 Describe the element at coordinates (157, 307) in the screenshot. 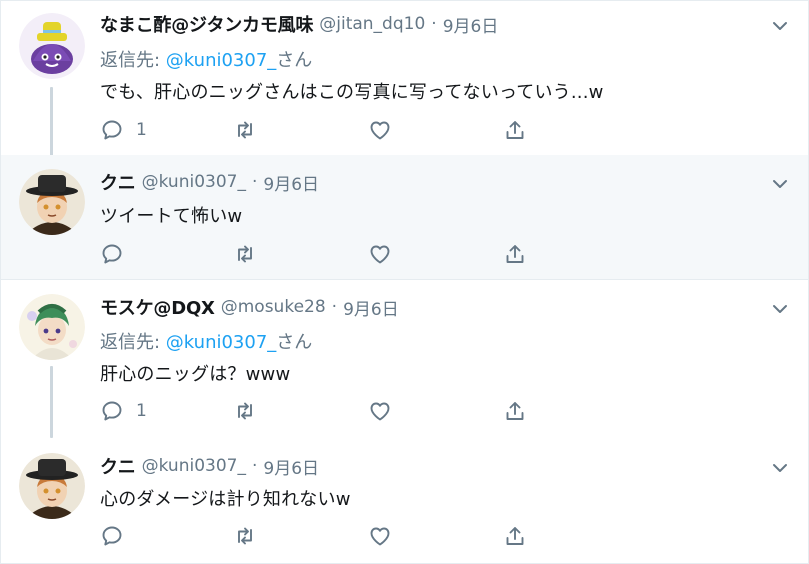

I see `display-name: モスケ@DQX` at that location.